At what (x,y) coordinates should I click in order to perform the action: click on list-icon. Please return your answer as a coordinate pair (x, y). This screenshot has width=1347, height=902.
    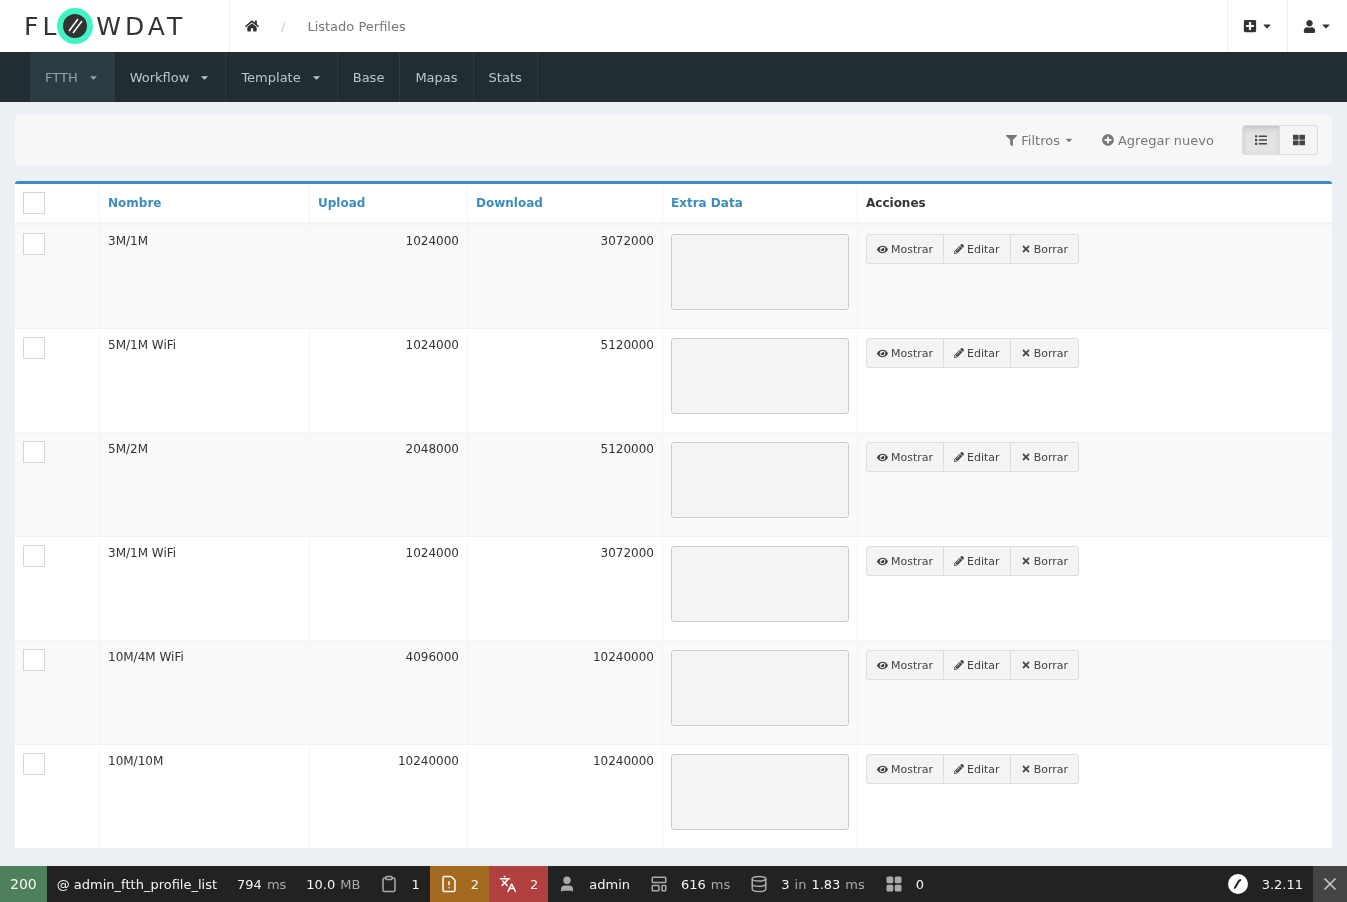
    Looking at the image, I should click on (1261, 140).